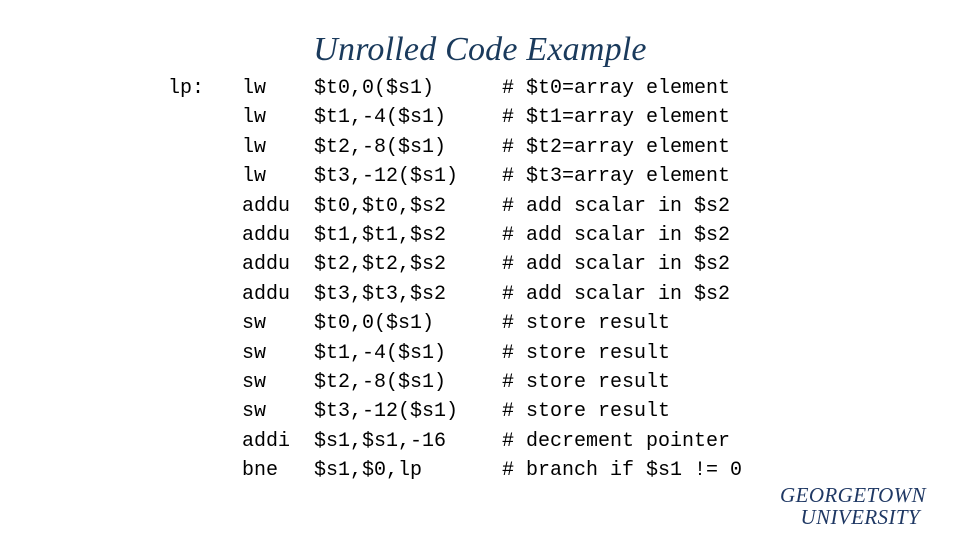 Image resolution: width=960 pixels, height=540 pixels. What do you see at coordinates (480, 294) in the screenshot?
I see `code-line: addu $t3,$t3,$s2 # add scalar in $s2` at bounding box center [480, 294].